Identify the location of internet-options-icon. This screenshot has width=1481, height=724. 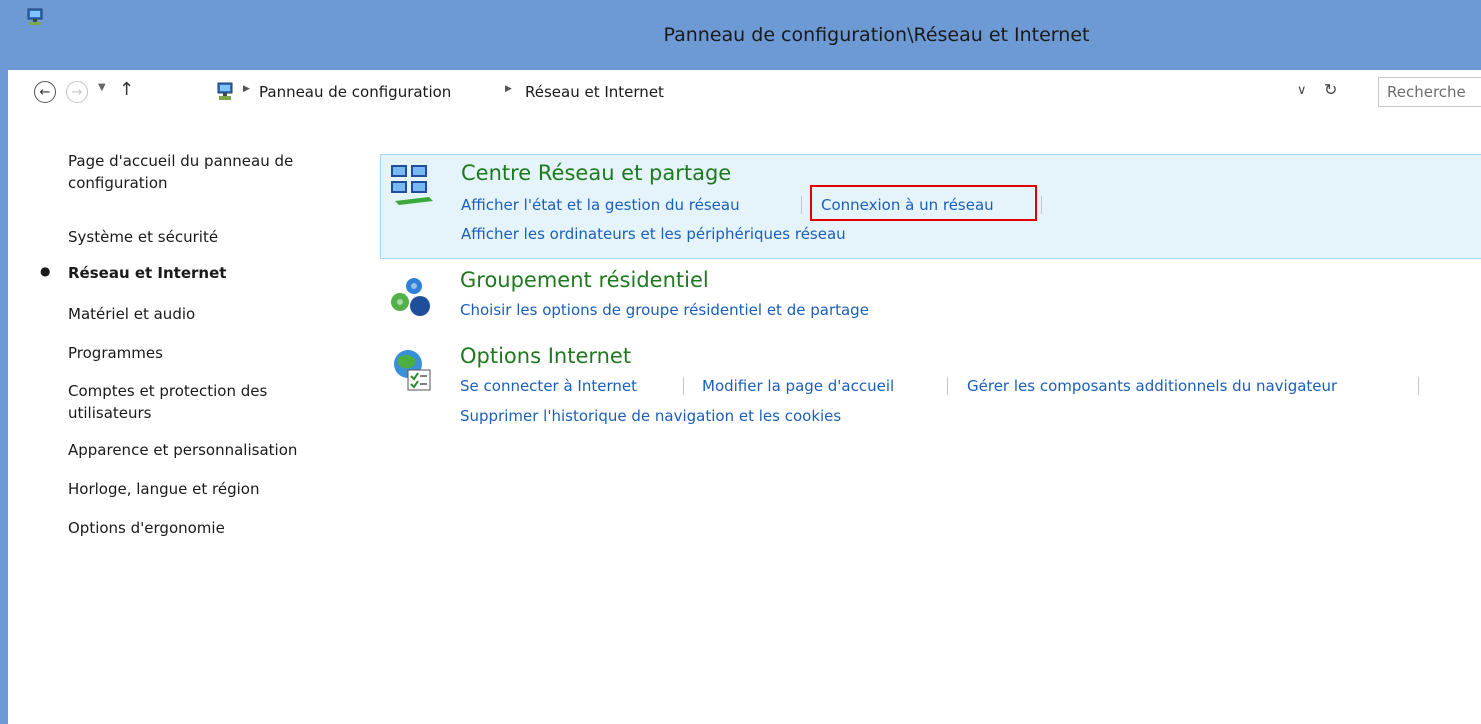
(412, 370).